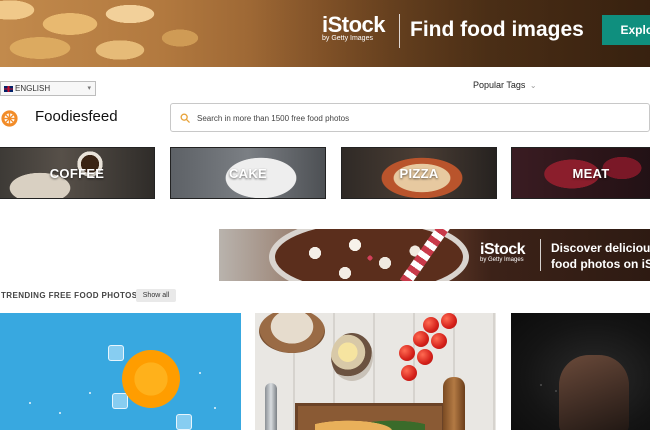  Describe the element at coordinates (185, 118) in the screenshot. I see `search-icon` at that location.